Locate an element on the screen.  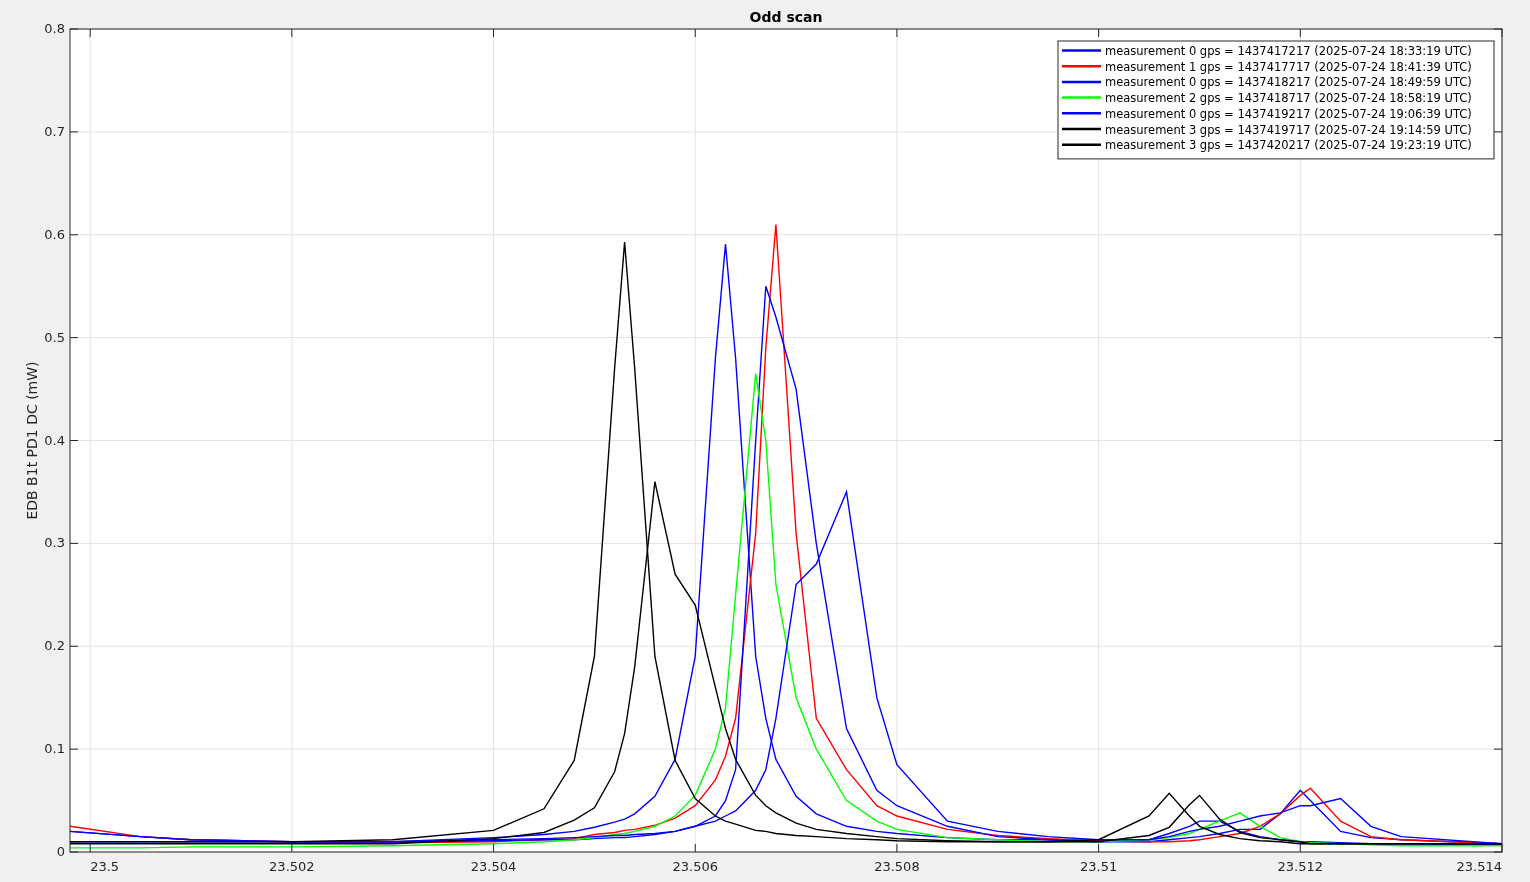
y-tick-label: 0.5 is located at coordinates (54, 337).